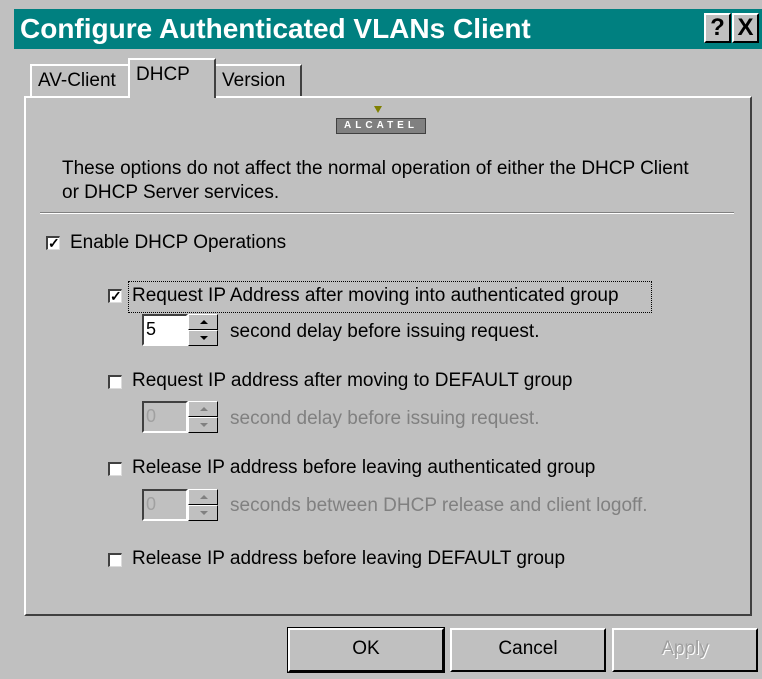 This screenshot has width=762, height=679. What do you see at coordinates (171, 192) in the screenshot?
I see `description-line-2: or DHCP Server services.` at bounding box center [171, 192].